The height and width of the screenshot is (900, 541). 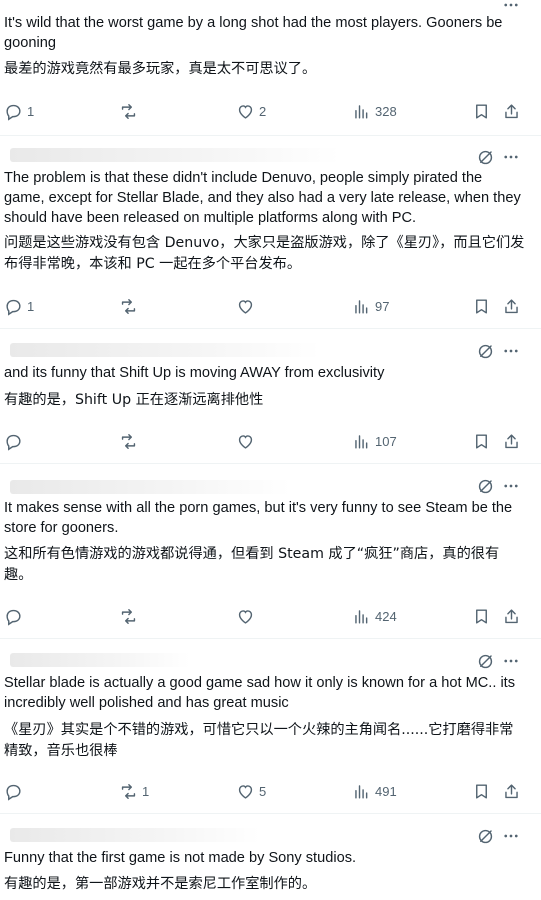 I want to click on post-actions: 424, so click(x=270, y=616).